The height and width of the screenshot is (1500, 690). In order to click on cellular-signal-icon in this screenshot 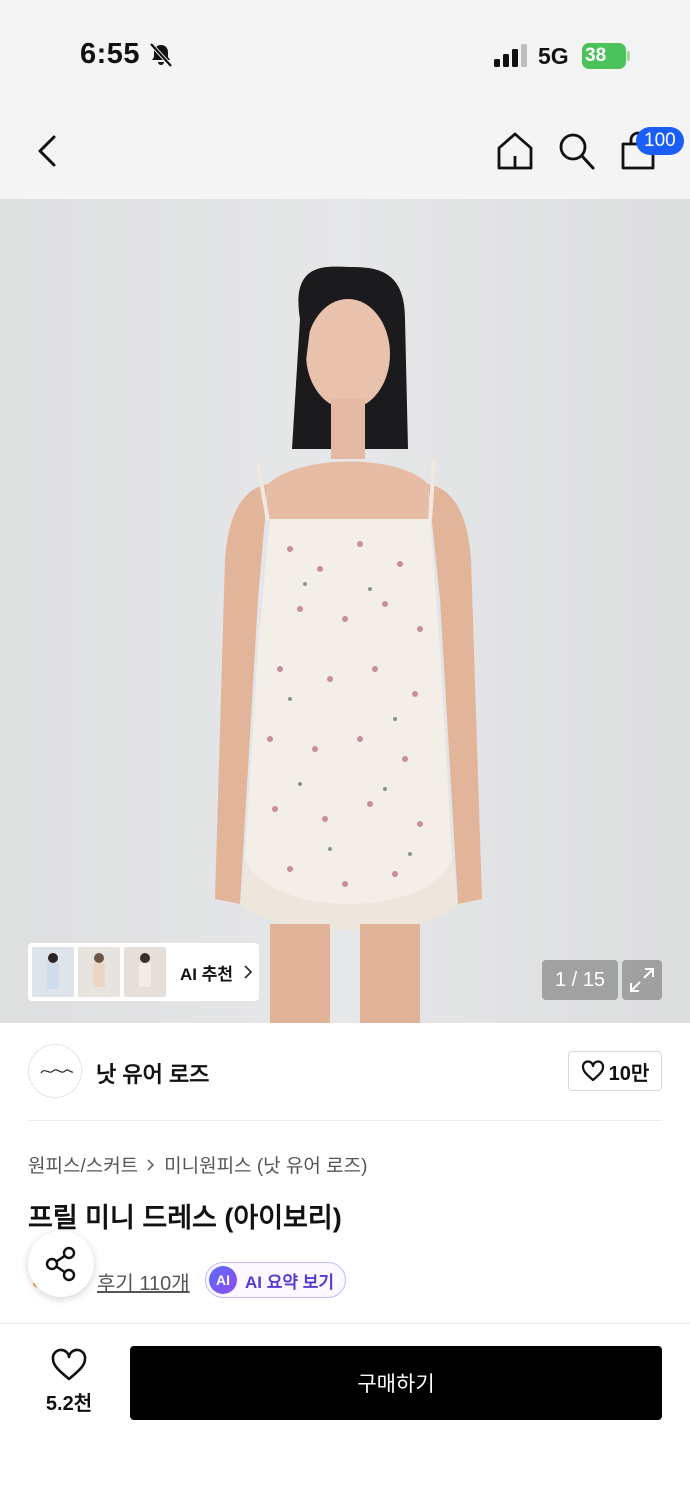, I will do `click(510, 55)`.